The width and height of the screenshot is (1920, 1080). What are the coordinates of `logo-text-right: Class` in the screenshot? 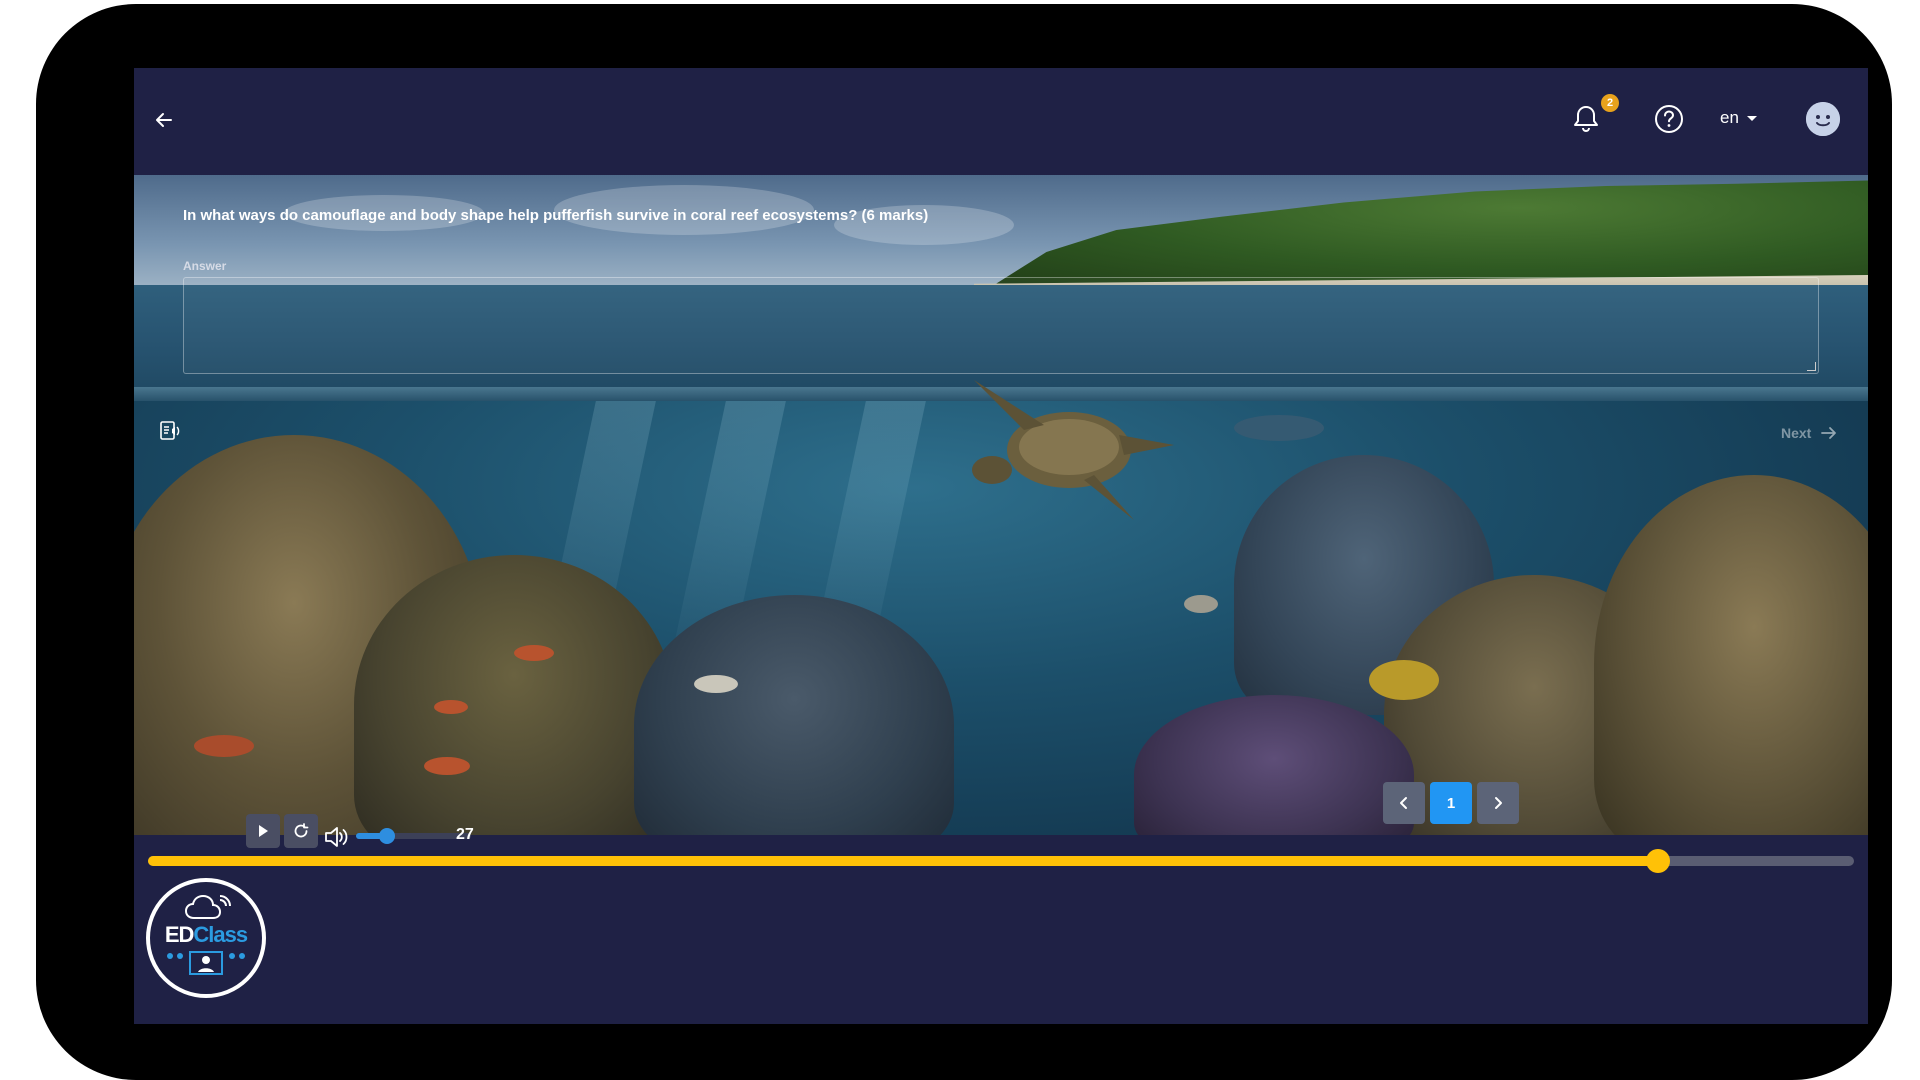 It's located at (220, 934).